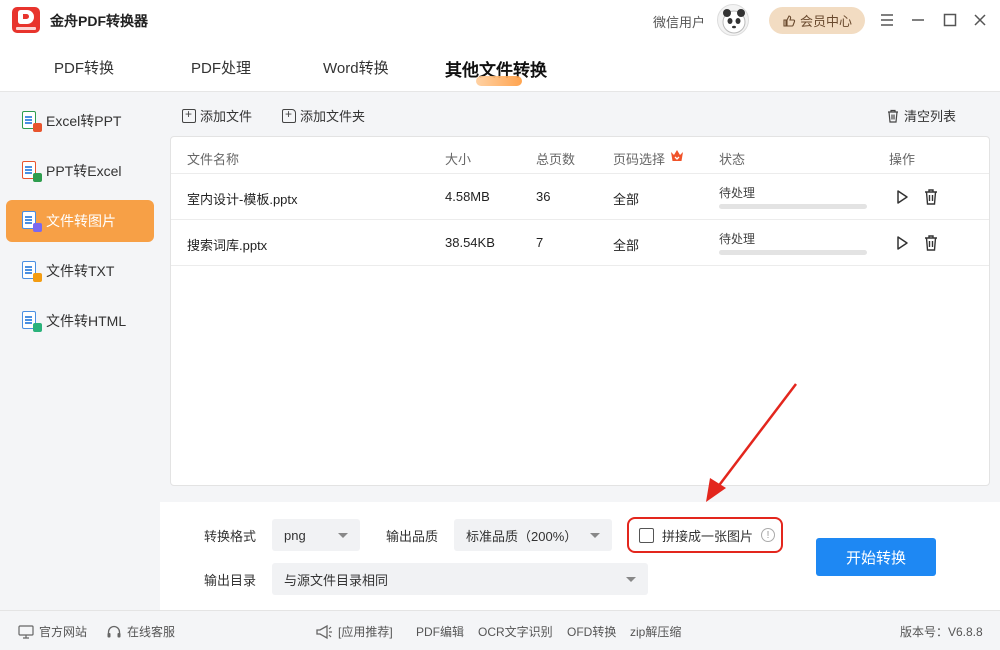 The height and width of the screenshot is (650, 1000). I want to click on info-icon: !, so click(768, 535).